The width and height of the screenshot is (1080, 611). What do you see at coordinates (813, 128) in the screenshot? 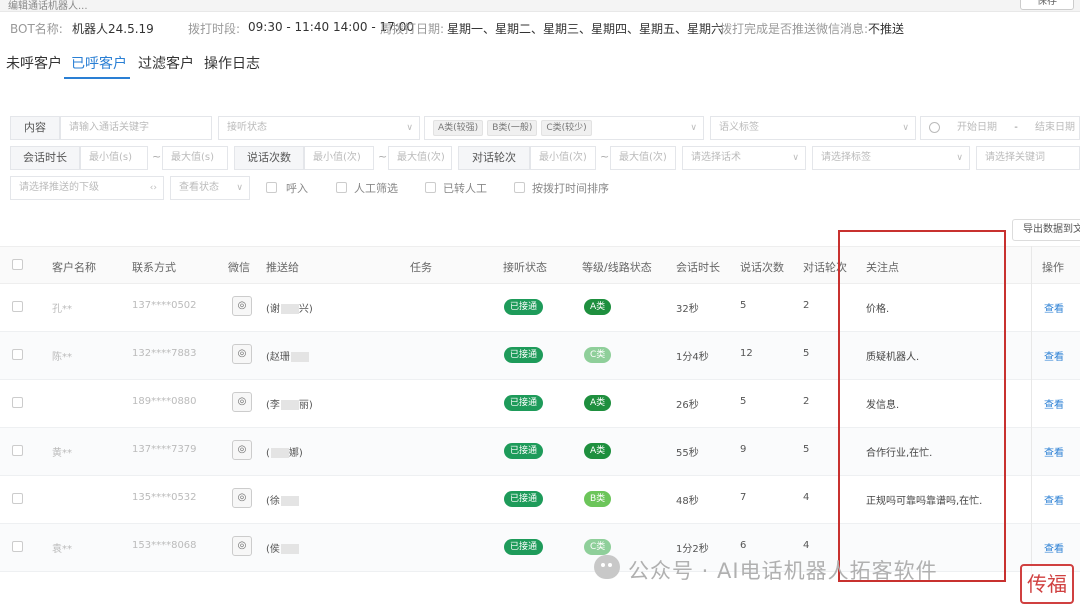
I see `semantic-tag-select: 语义标签 ∨` at bounding box center [813, 128].